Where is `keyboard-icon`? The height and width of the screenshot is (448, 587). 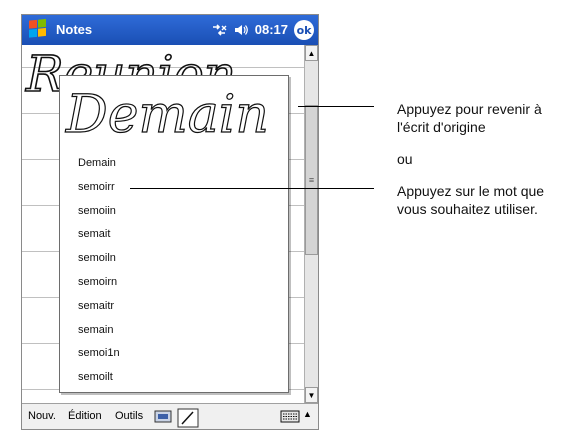 keyboard-icon is located at coordinates (290, 416).